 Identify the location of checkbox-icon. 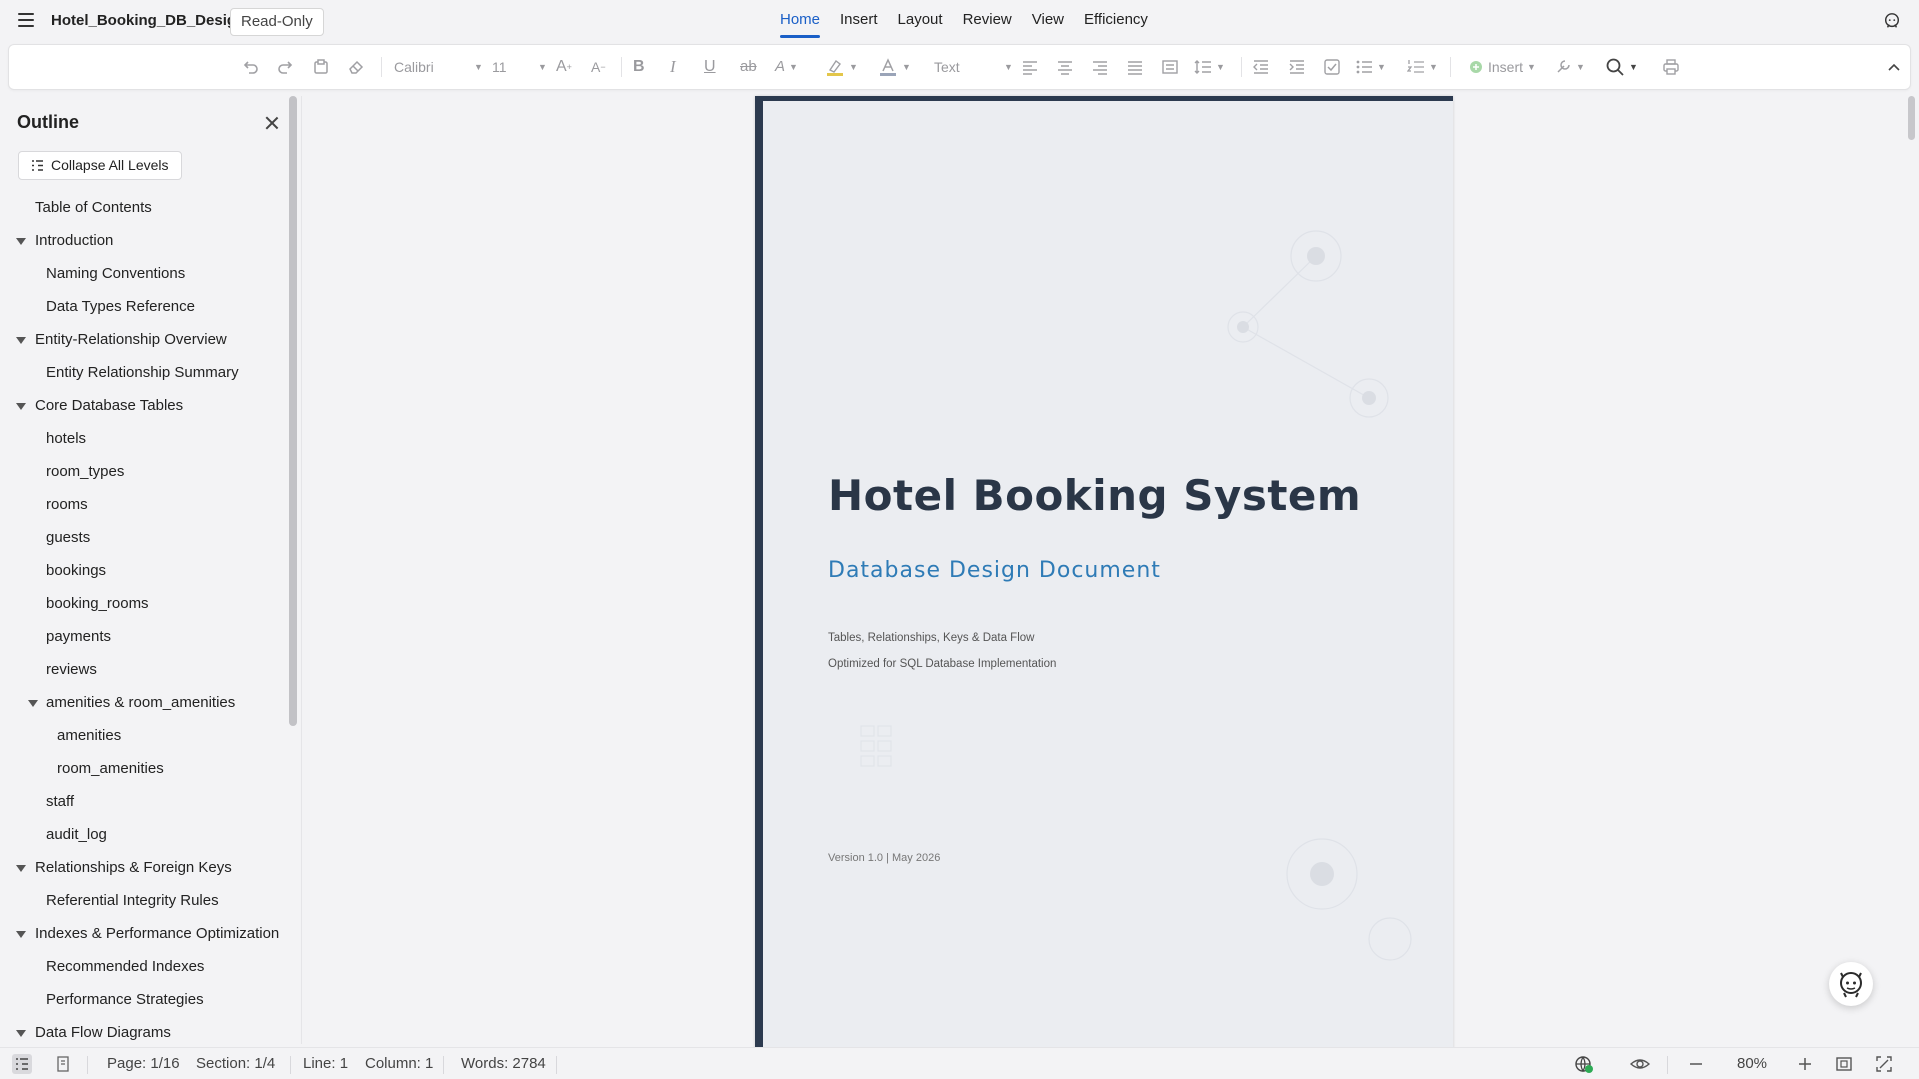
(1332, 67).